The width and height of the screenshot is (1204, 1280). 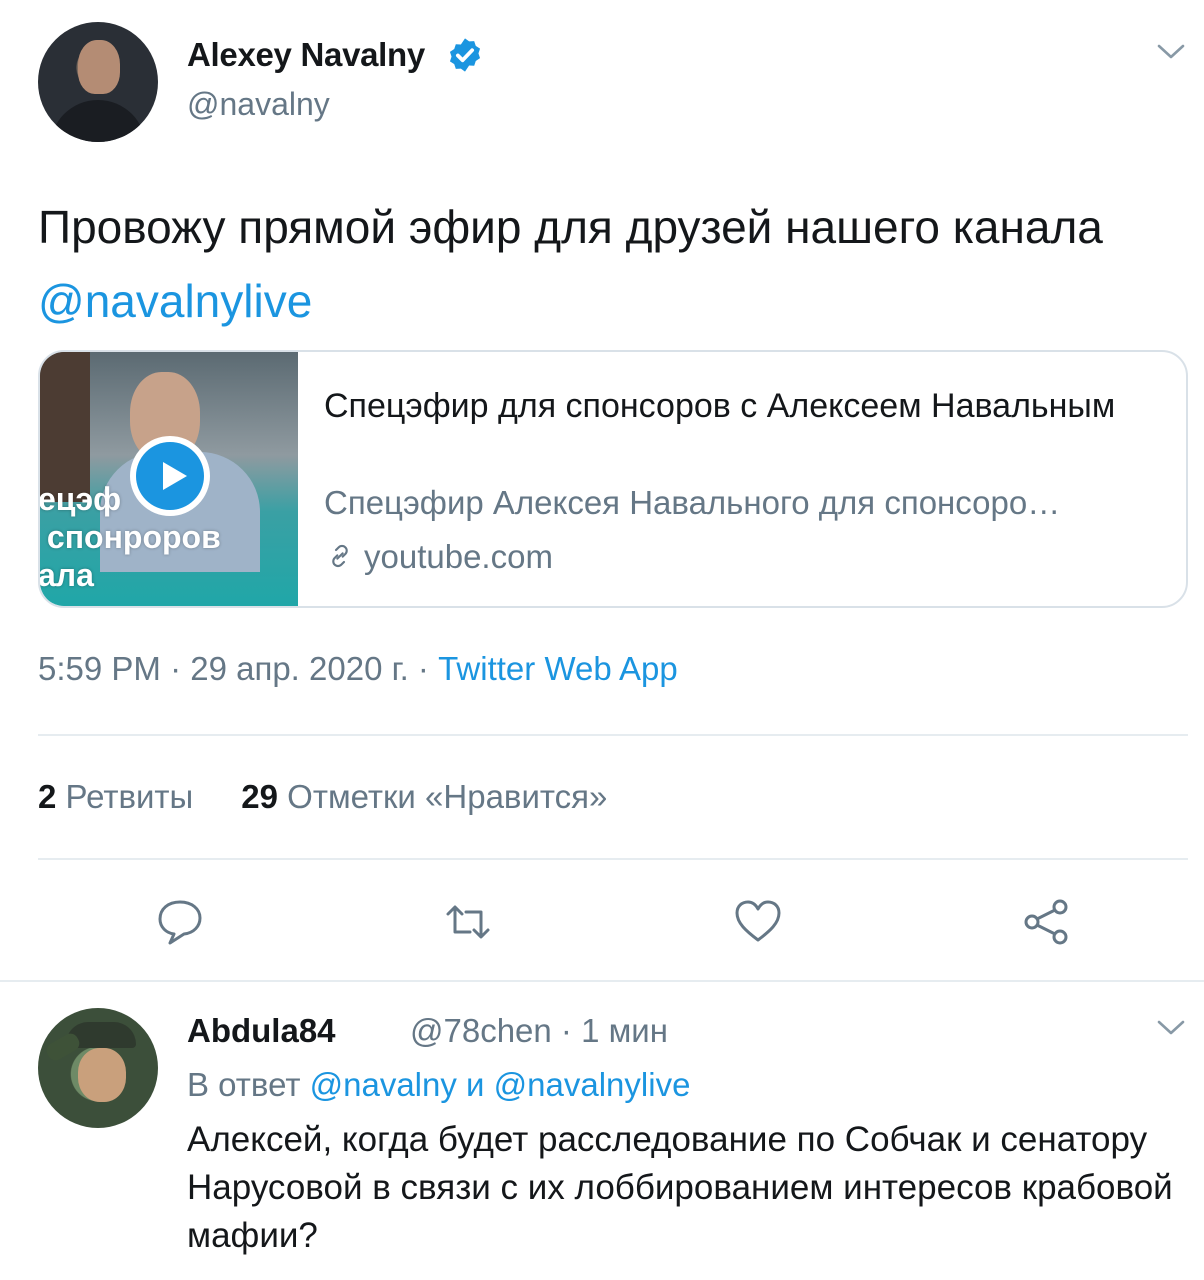 I want to click on retweet-icon, so click(x=468, y=922).